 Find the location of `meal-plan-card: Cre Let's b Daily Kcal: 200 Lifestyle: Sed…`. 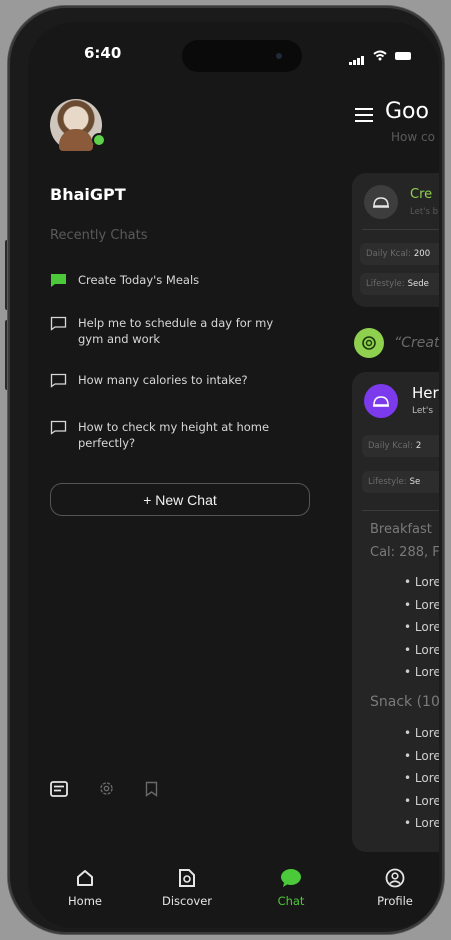

meal-plan-card: Cre Let's b Daily Kcal: 200 Lifestyle: Sed… is located at coordinates (395, 240).